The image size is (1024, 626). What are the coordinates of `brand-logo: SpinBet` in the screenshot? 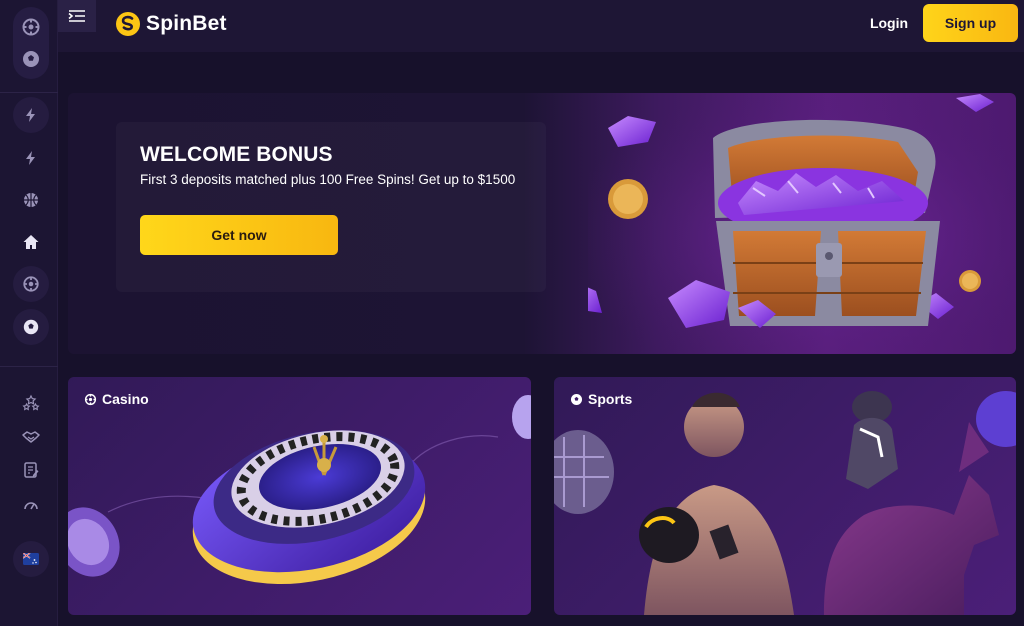 It's located at (171, 24).